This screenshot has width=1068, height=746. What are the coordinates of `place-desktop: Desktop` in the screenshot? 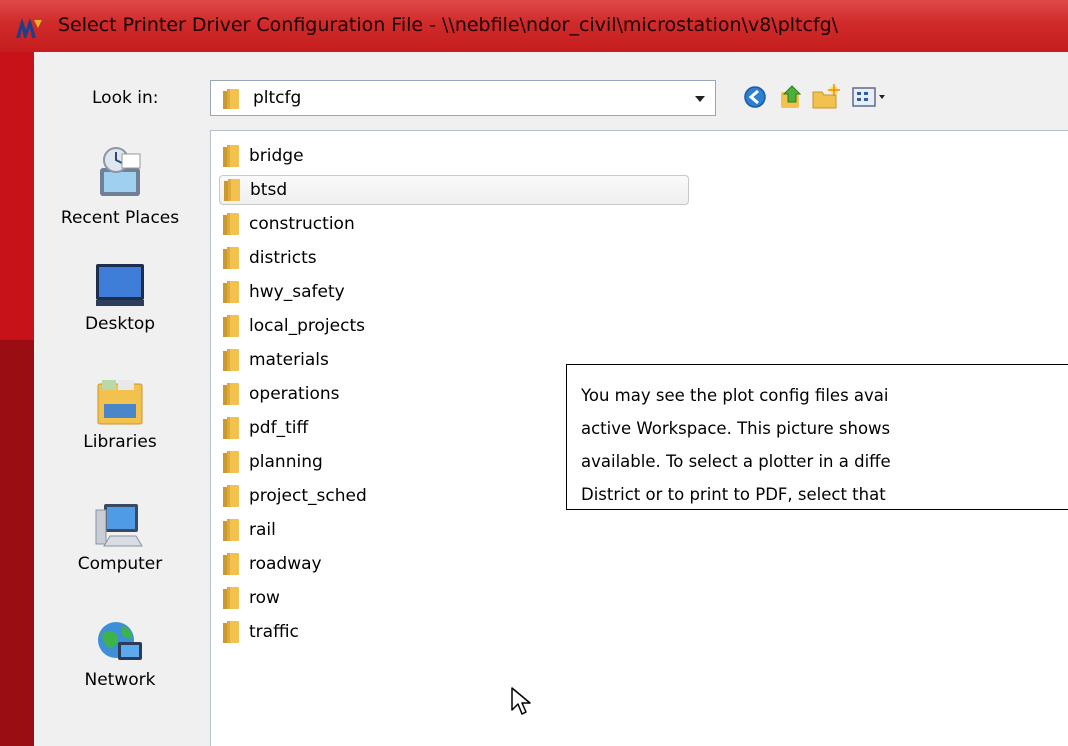 It's located at (120, 297).